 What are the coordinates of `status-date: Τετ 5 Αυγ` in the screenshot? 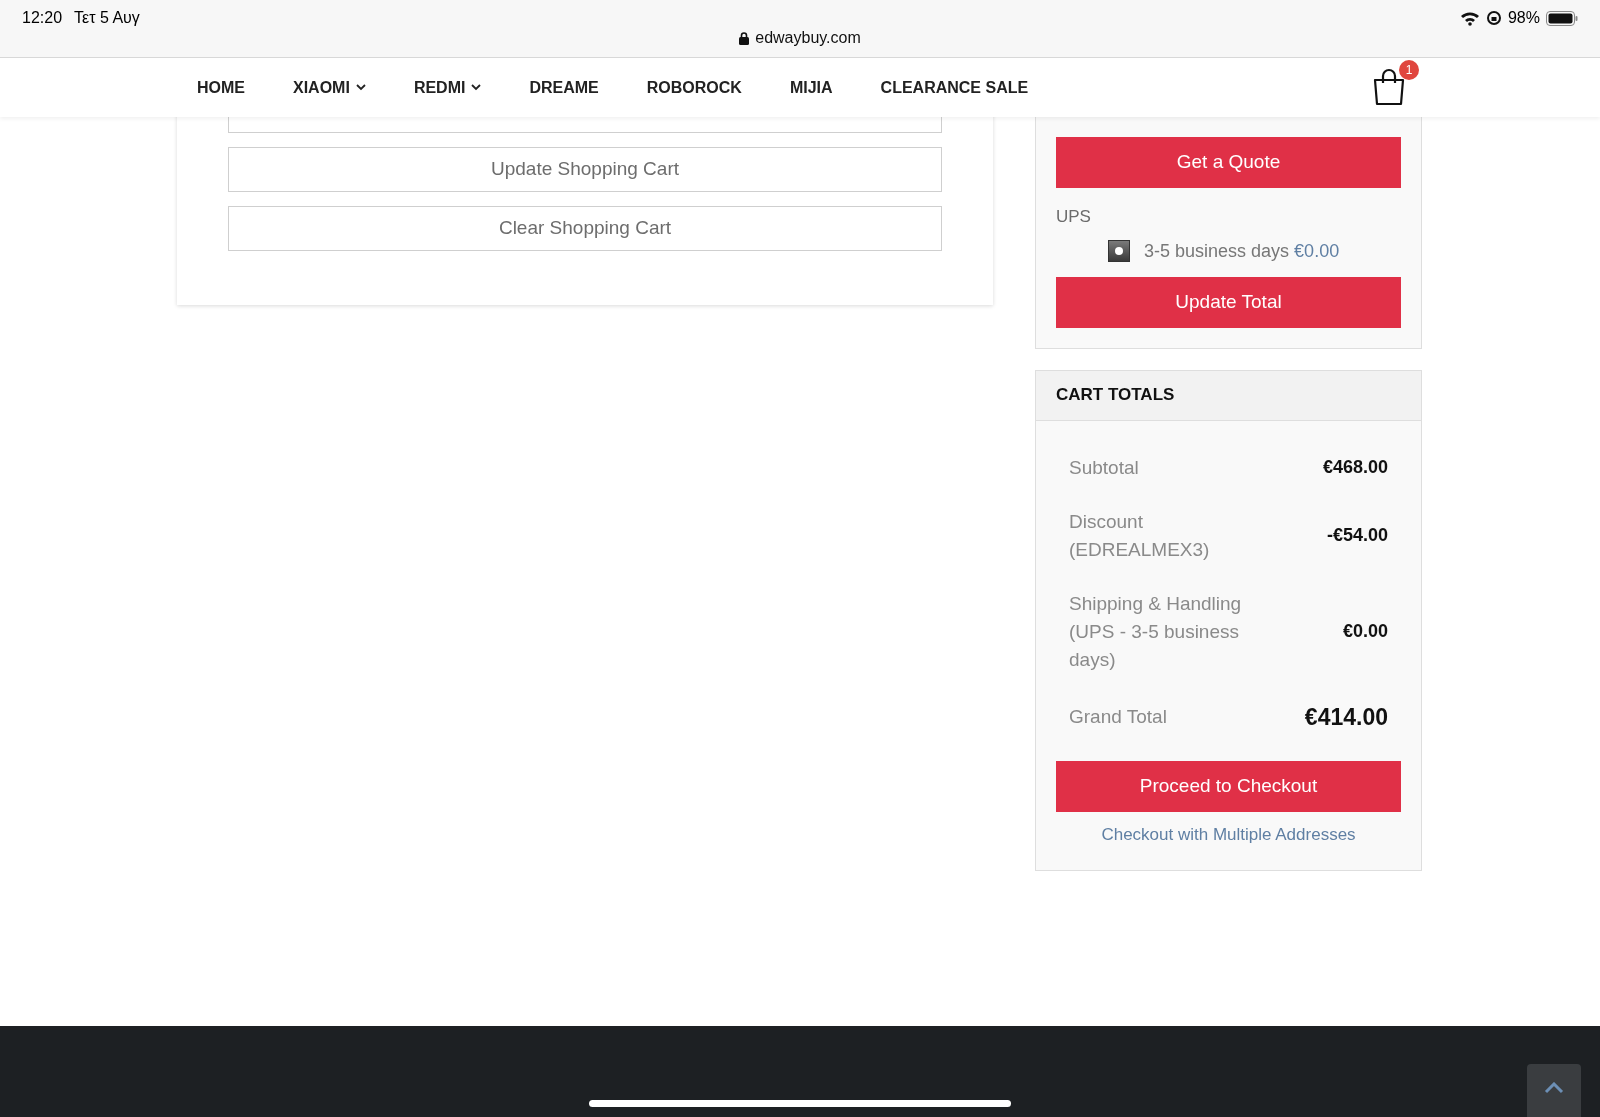 It's located at (107, 18).